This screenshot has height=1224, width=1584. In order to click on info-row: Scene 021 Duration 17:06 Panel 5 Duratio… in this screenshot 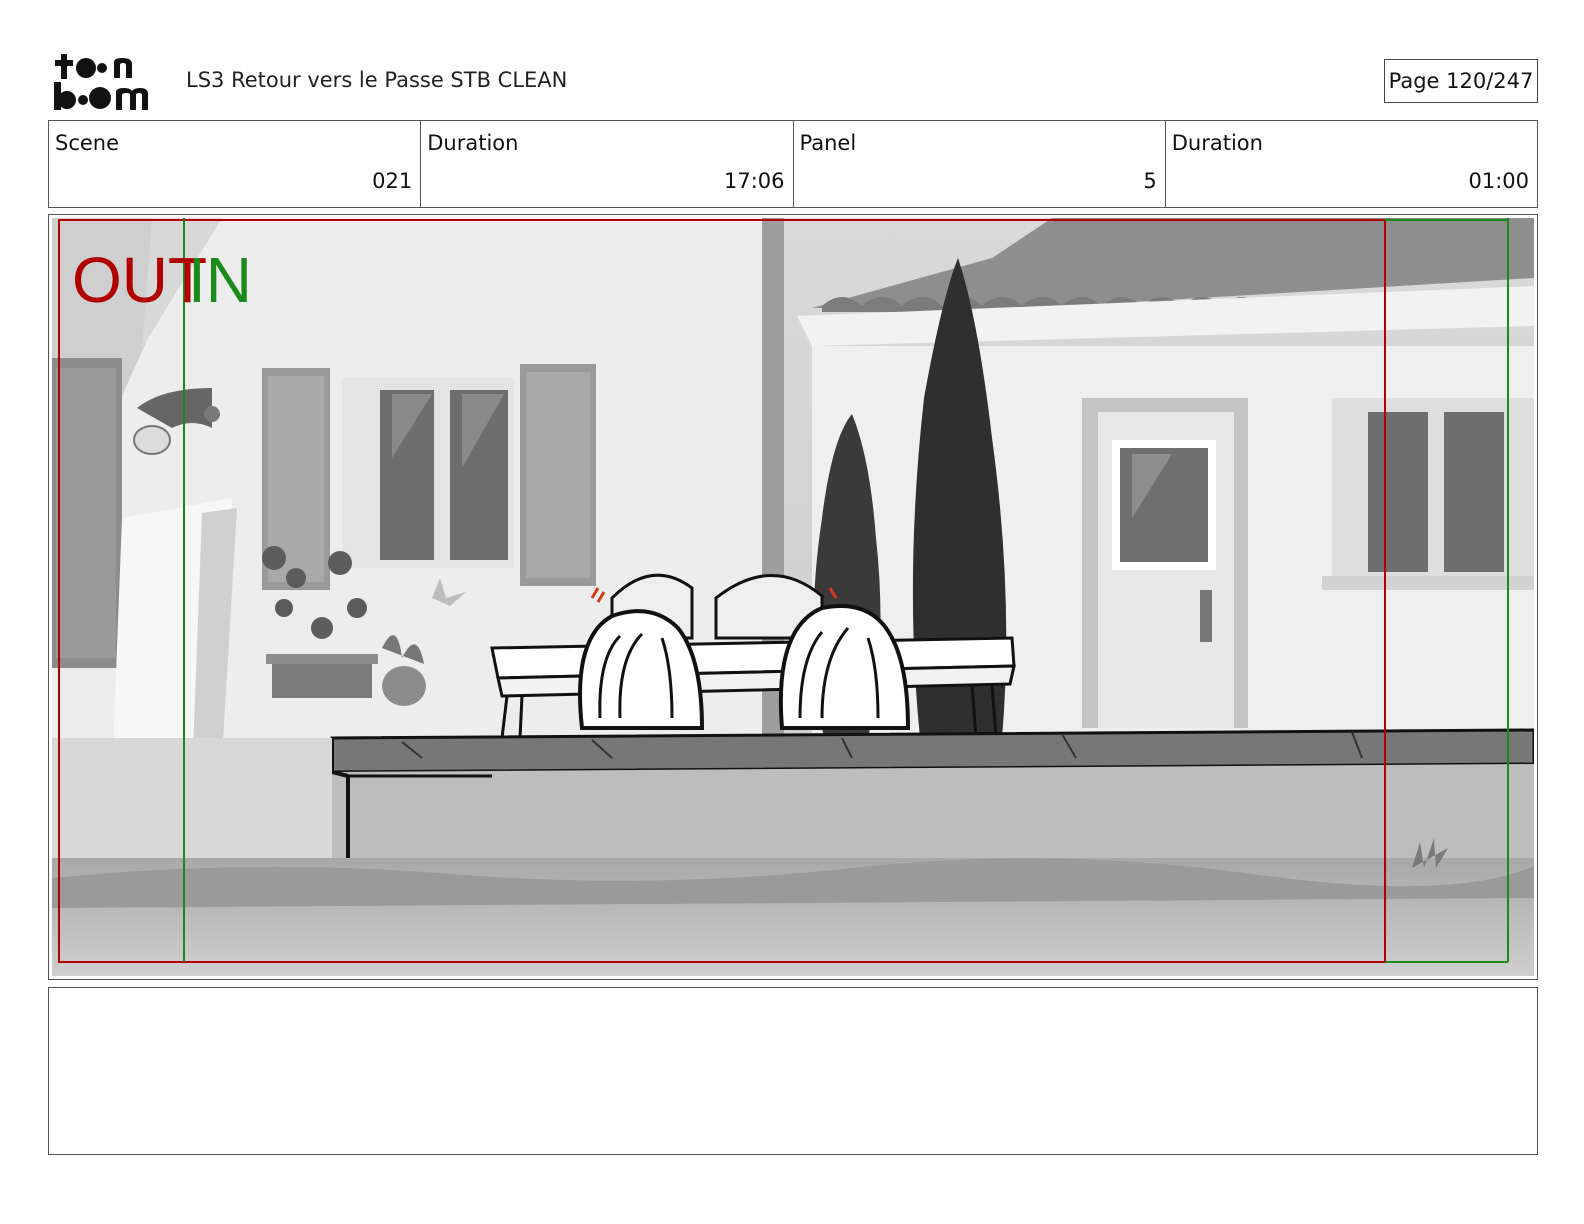, I will do `click(793, 164)`.